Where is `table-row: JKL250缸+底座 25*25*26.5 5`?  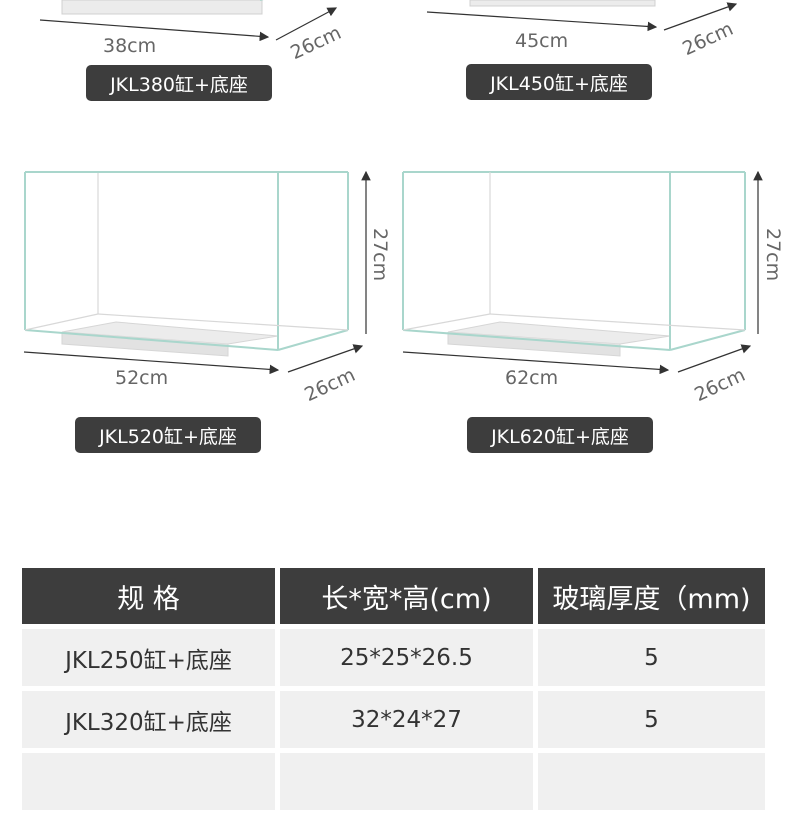
table-row: JKL250缸+底座 25*25*26.5 5 is located at coordinates (394, 657).